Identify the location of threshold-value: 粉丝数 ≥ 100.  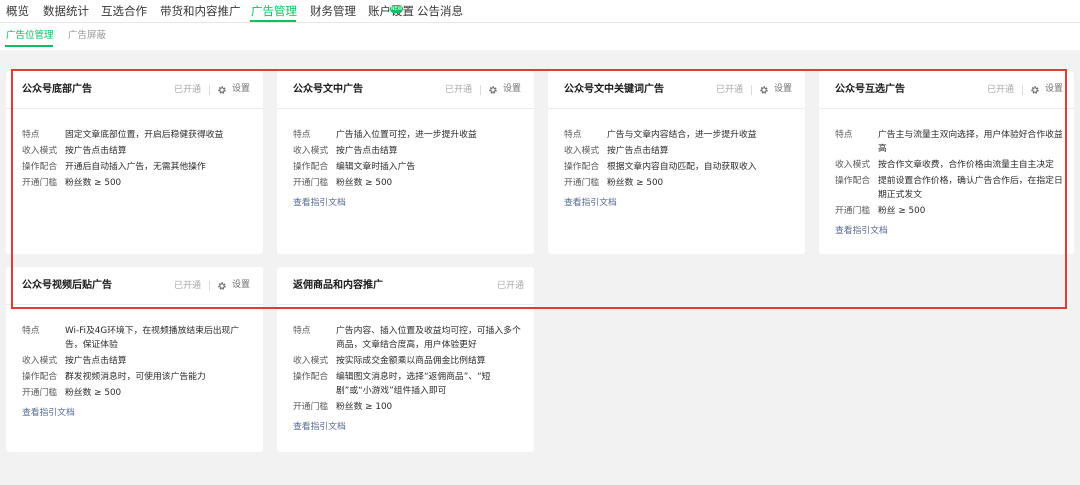
(364, 407).